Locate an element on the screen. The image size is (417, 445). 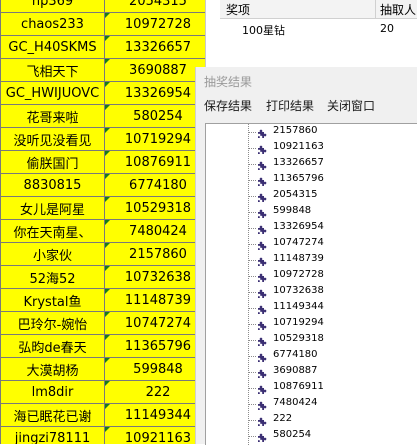
tree-node: 10876911 is located at coordinates (311, 388).